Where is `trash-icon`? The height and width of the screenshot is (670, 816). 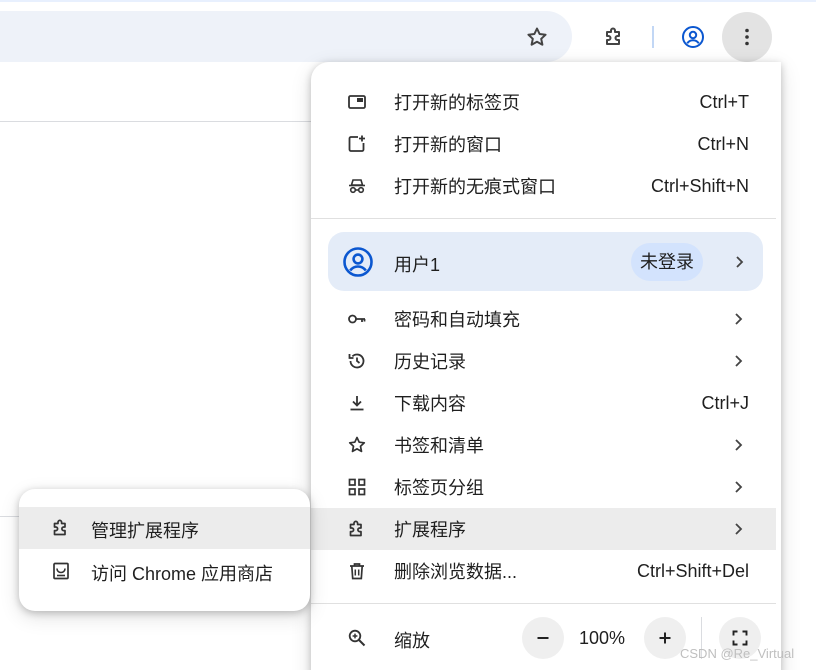
trash-icon is located at coordinates (357, 571).